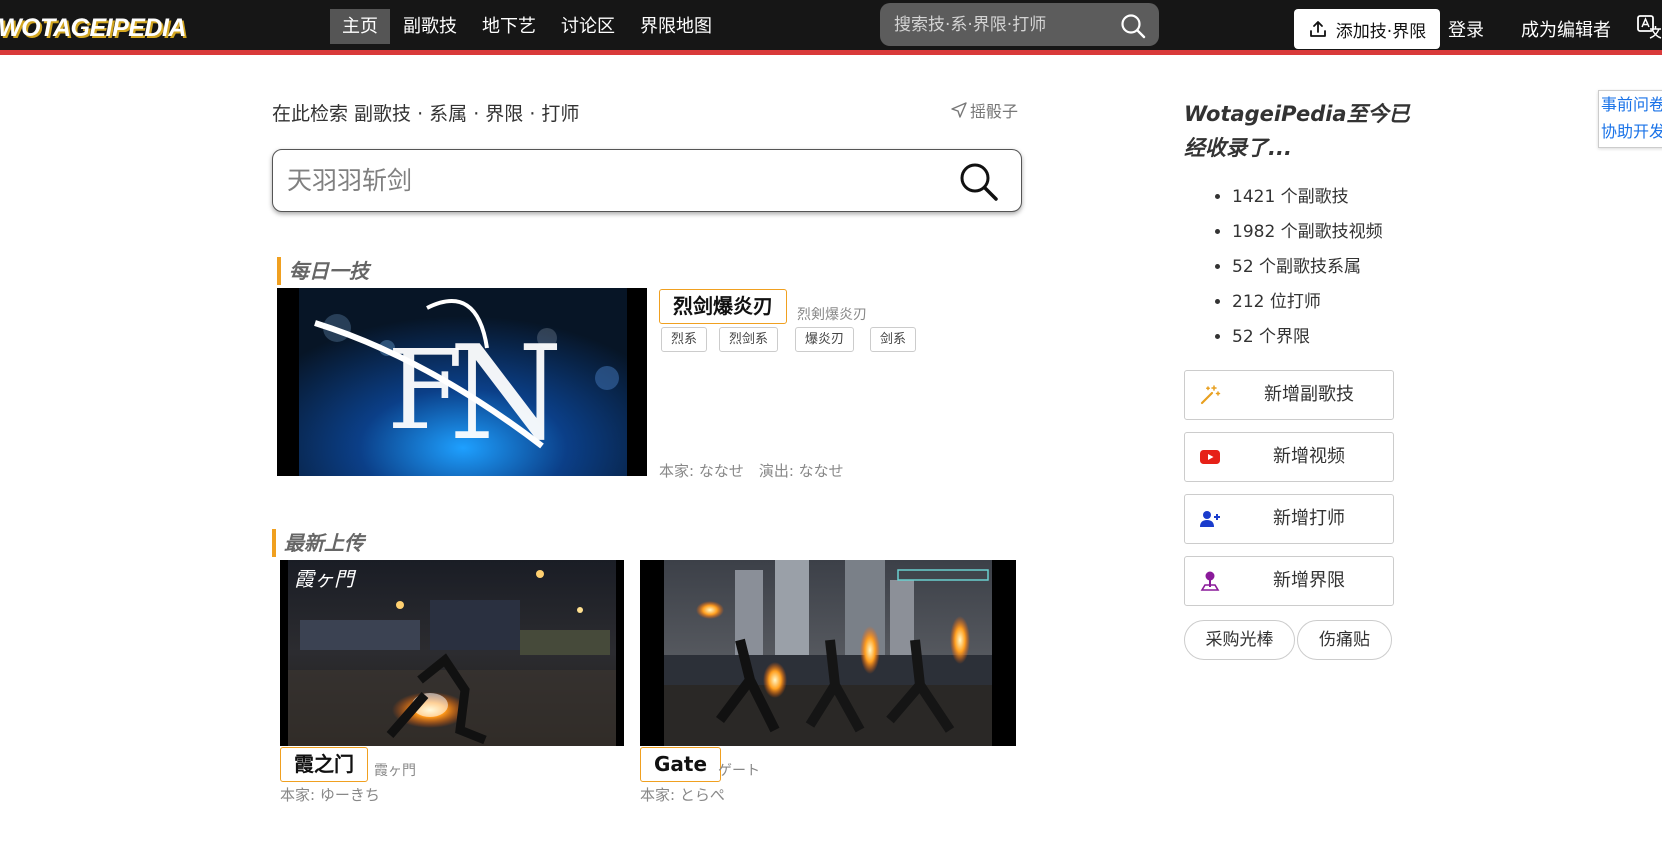 The image size is (1662, 843). What do you see at coordinates (1309, 518) in the screenshot?
I see `add-performer-label: 新增打师` at bounding box center [1309, 518].